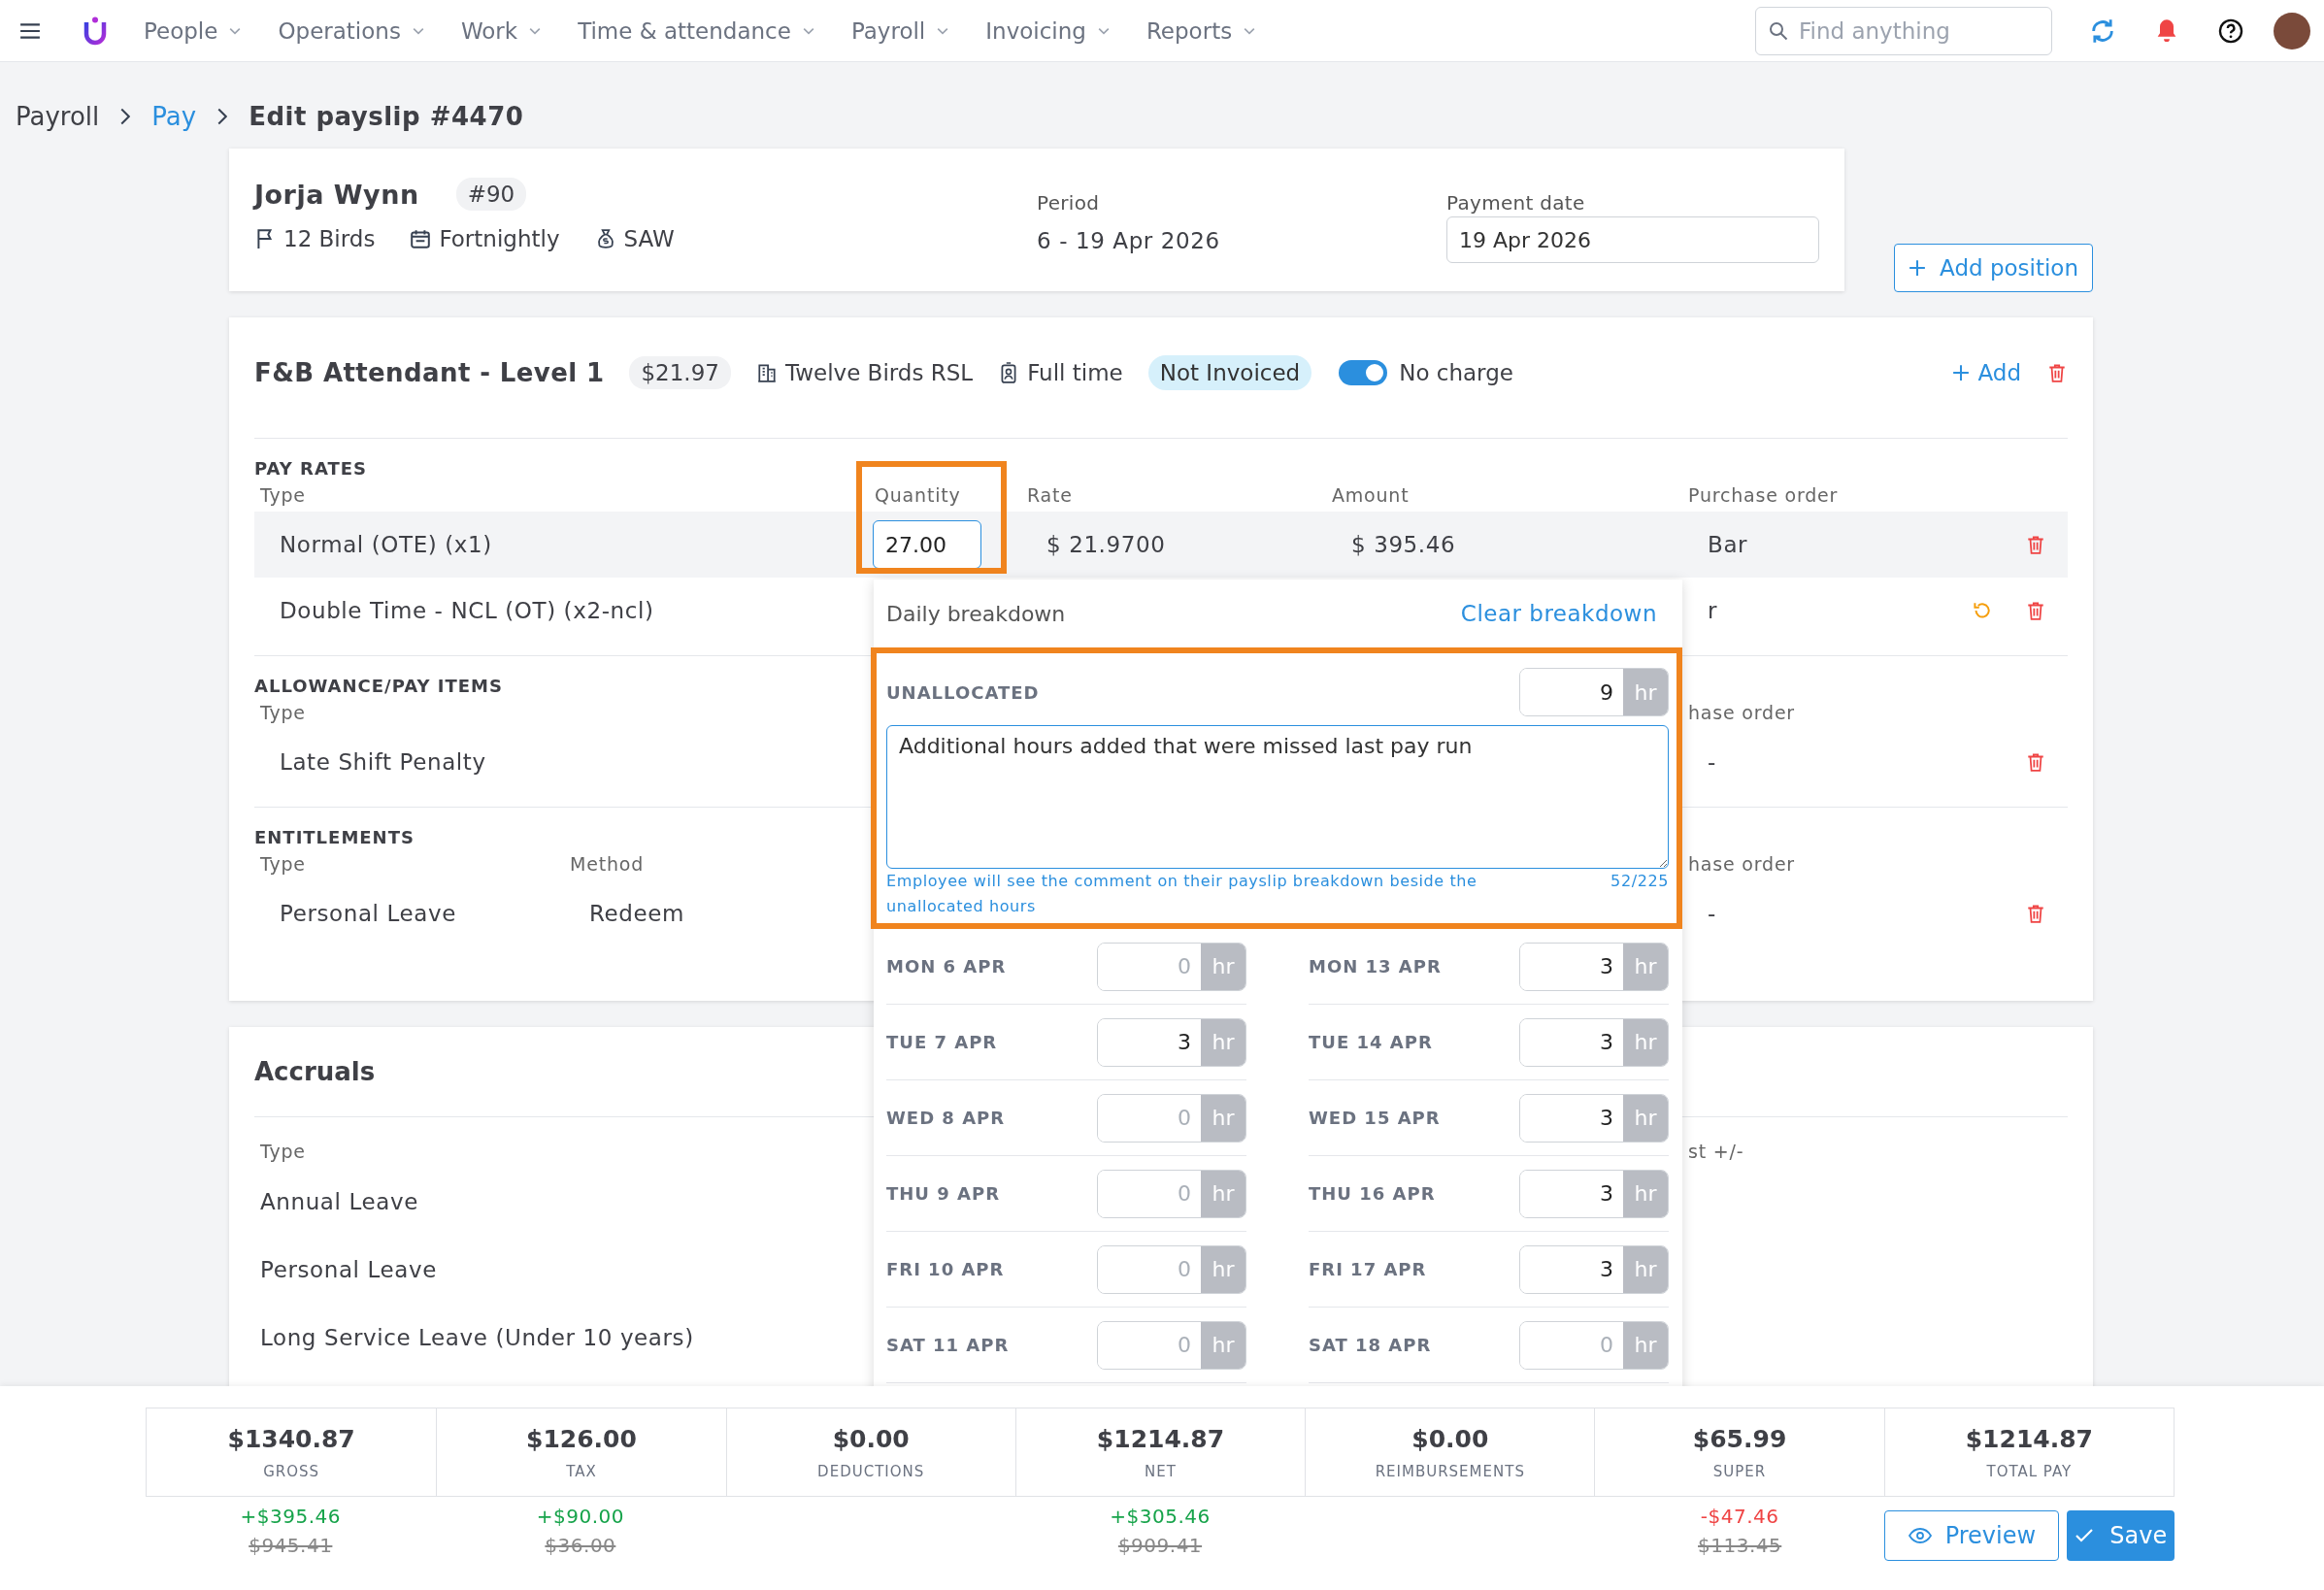 The width and height of the screenshot is (2324, 1590). What do you see at coordinates (945, 1269) in the screenshot?
I see `day-label: FRI 10 APR` at bounding box center [945, 1269].